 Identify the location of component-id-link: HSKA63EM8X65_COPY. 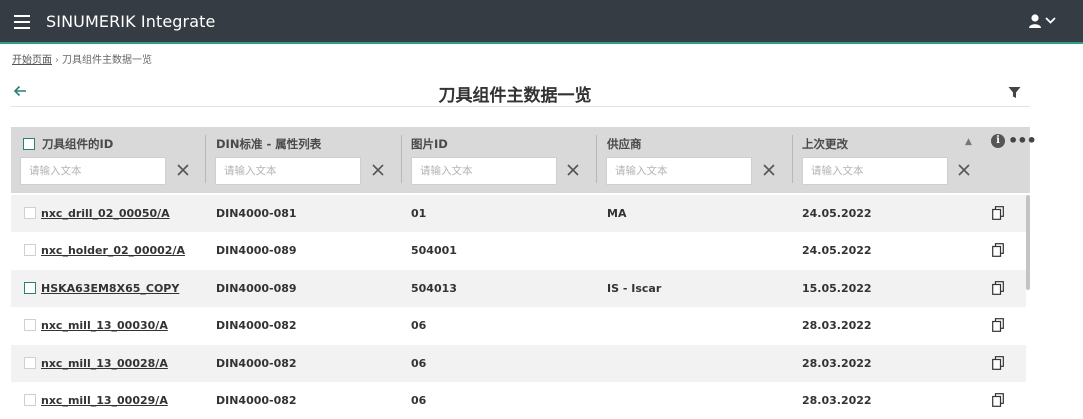
(110, 288).